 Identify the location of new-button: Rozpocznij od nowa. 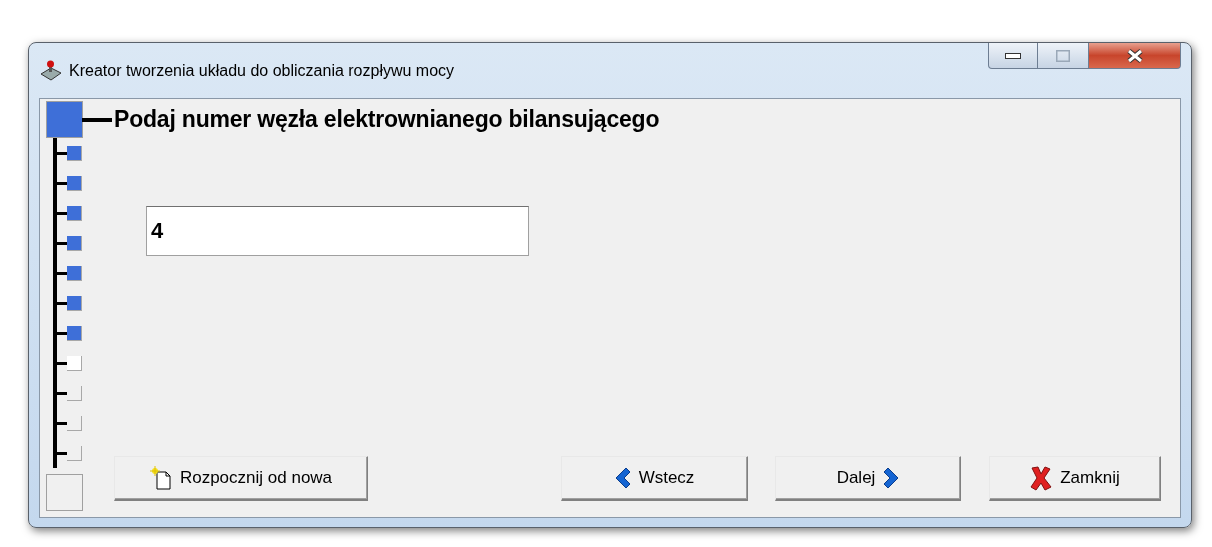
(241, 478).